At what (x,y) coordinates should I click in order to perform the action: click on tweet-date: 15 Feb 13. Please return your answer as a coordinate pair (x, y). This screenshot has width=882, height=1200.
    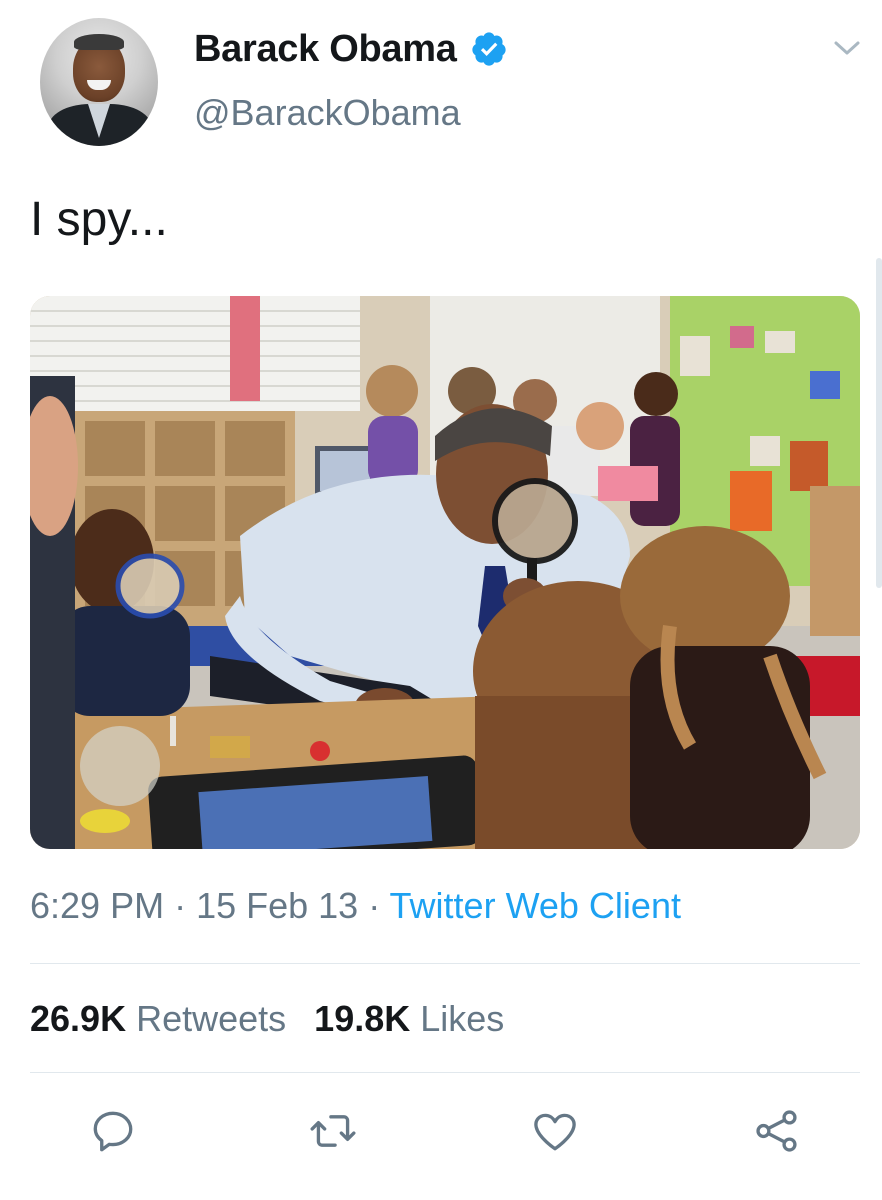
    Looking at the image, I should click on (277, 905).